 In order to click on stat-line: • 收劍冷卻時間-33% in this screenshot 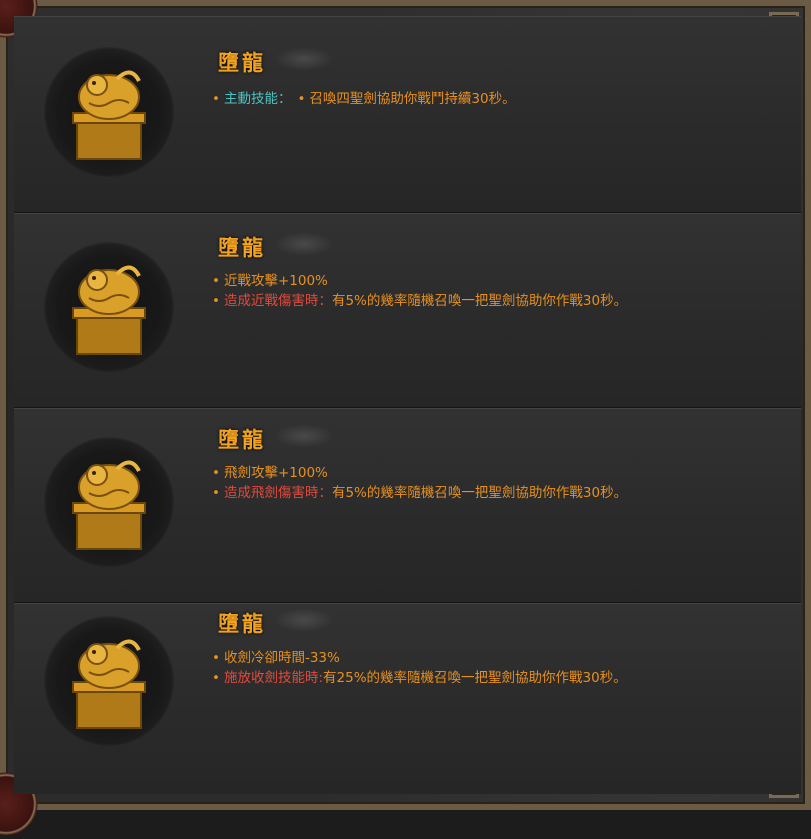, I will do `click(276, 656)`.